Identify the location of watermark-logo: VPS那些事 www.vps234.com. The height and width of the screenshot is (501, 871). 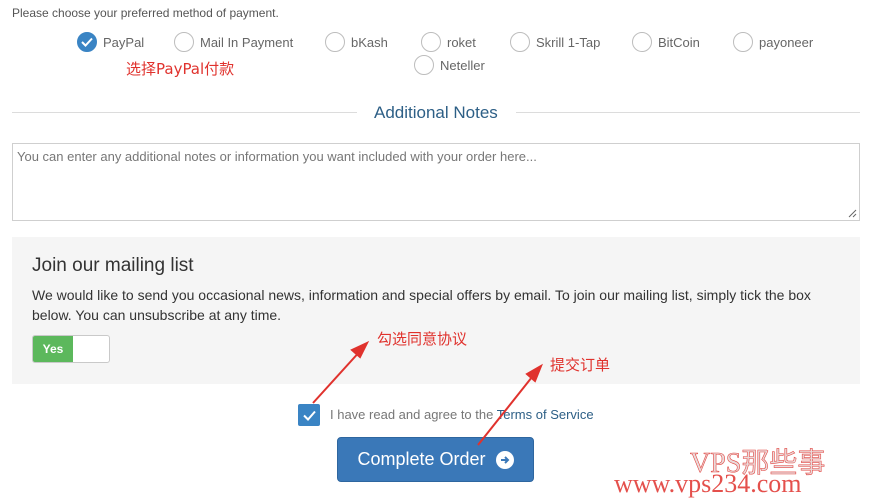
(720, 472).